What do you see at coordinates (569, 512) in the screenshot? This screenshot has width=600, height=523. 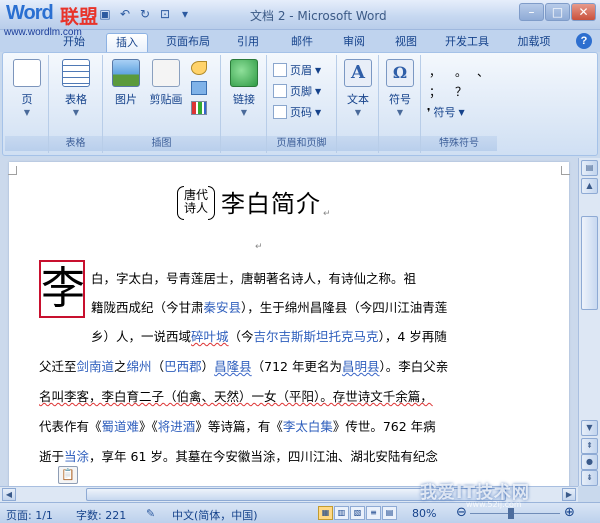 I see `zoom-in-icon: ⊕` at bounding box center [569, 512].